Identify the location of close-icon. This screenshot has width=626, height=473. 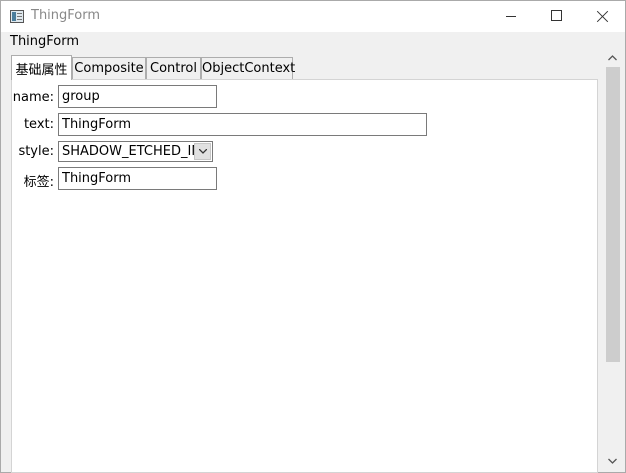
(603, 16).